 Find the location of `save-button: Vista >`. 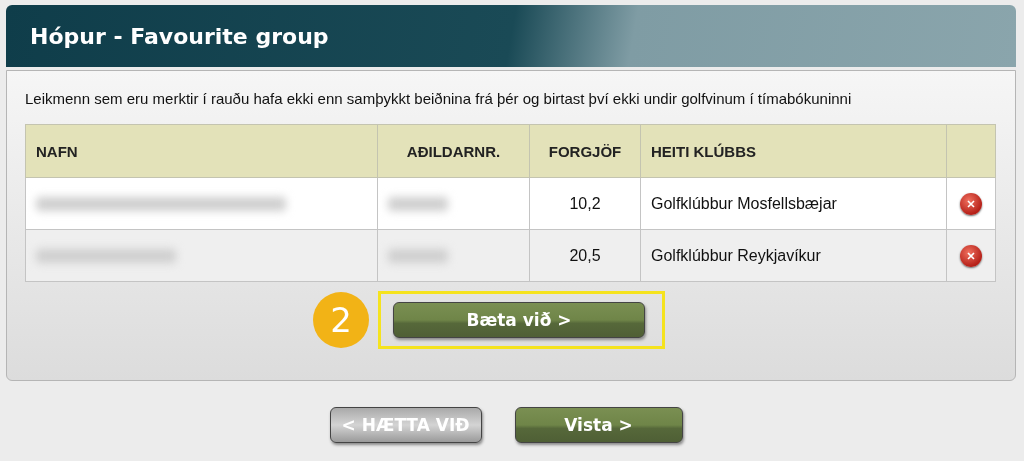

save-button: Vista > is located at coordinates (598, 425).